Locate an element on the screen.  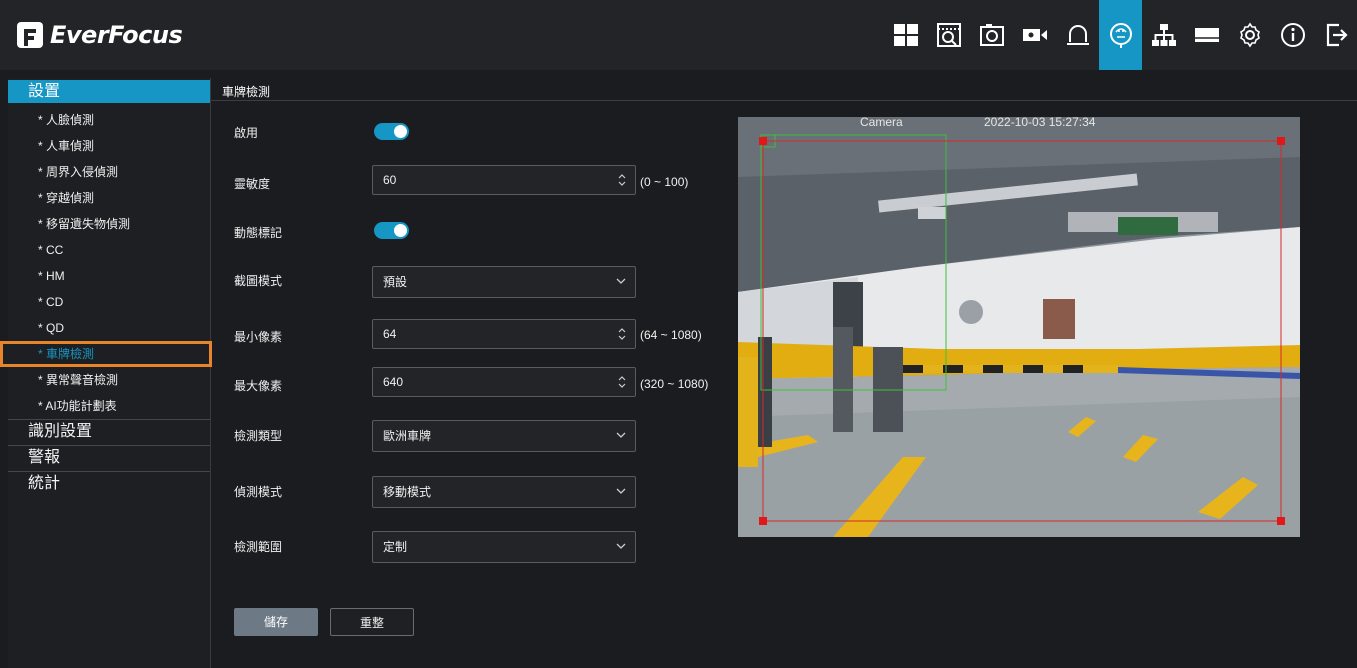
dynamic-mark-label: 動態標記 is located at coordinates (258, 233).